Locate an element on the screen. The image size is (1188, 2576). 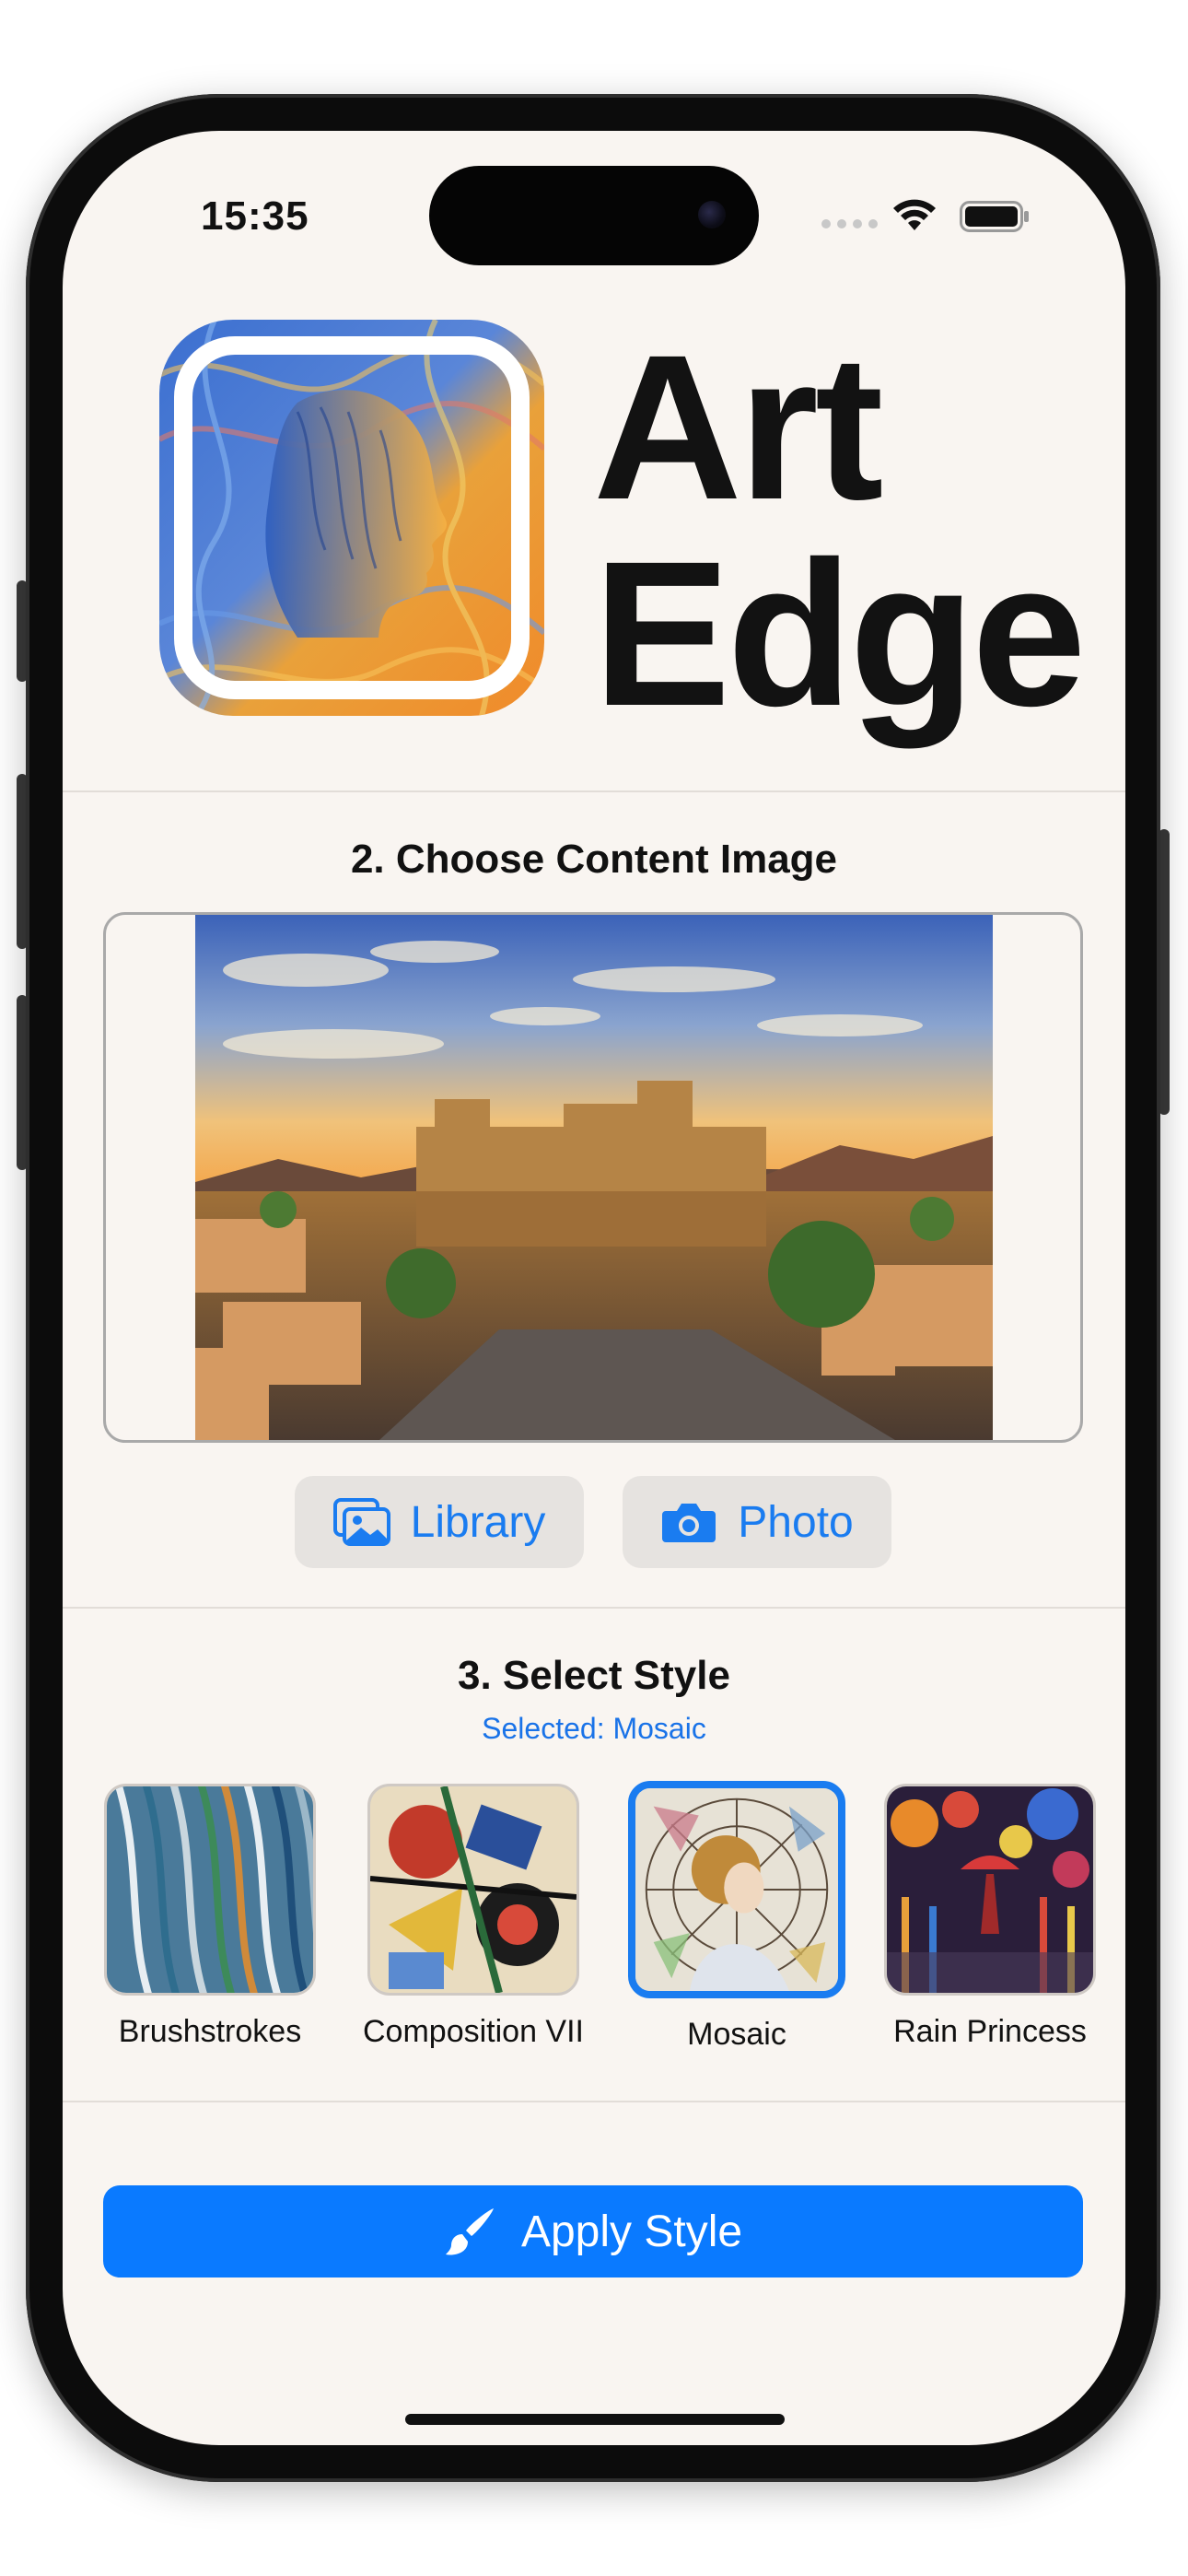
style-option-composition-vii: Composition VII is located at coordinates (473, 1917).